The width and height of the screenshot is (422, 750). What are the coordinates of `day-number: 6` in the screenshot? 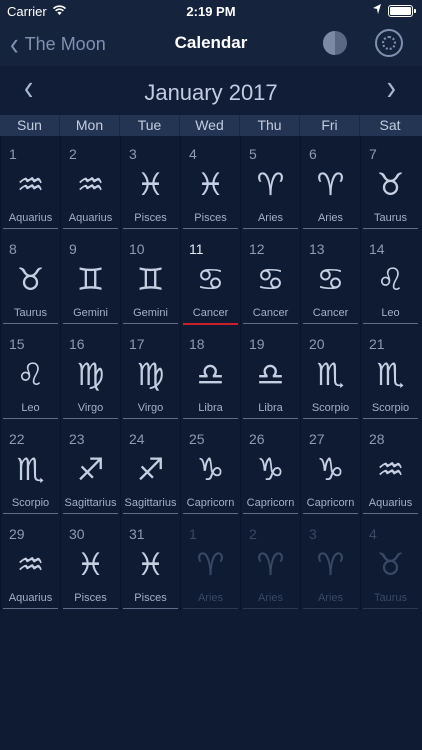 It's located at (313, 154).